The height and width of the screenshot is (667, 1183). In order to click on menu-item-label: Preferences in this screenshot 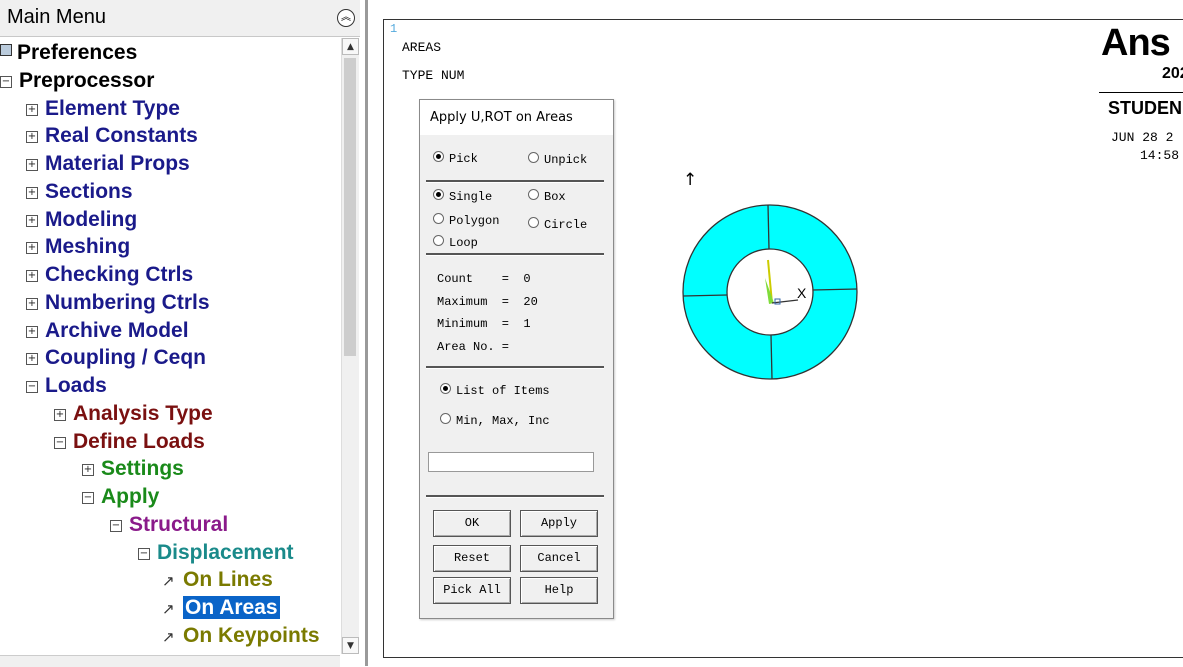, I will do `click(77, 52)`.